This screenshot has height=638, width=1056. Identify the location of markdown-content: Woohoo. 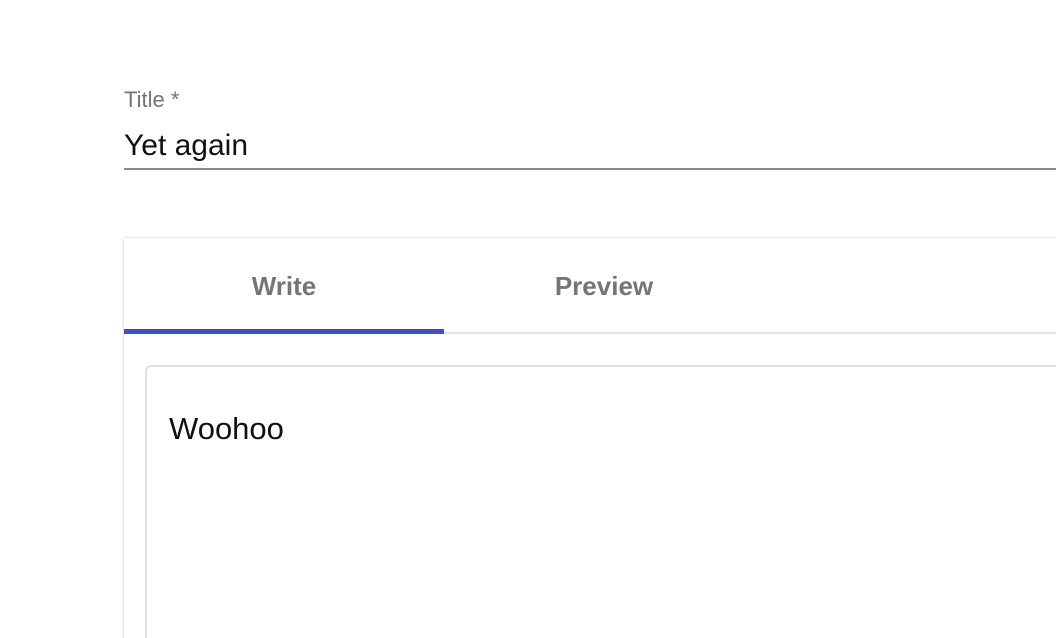
(226, 428).